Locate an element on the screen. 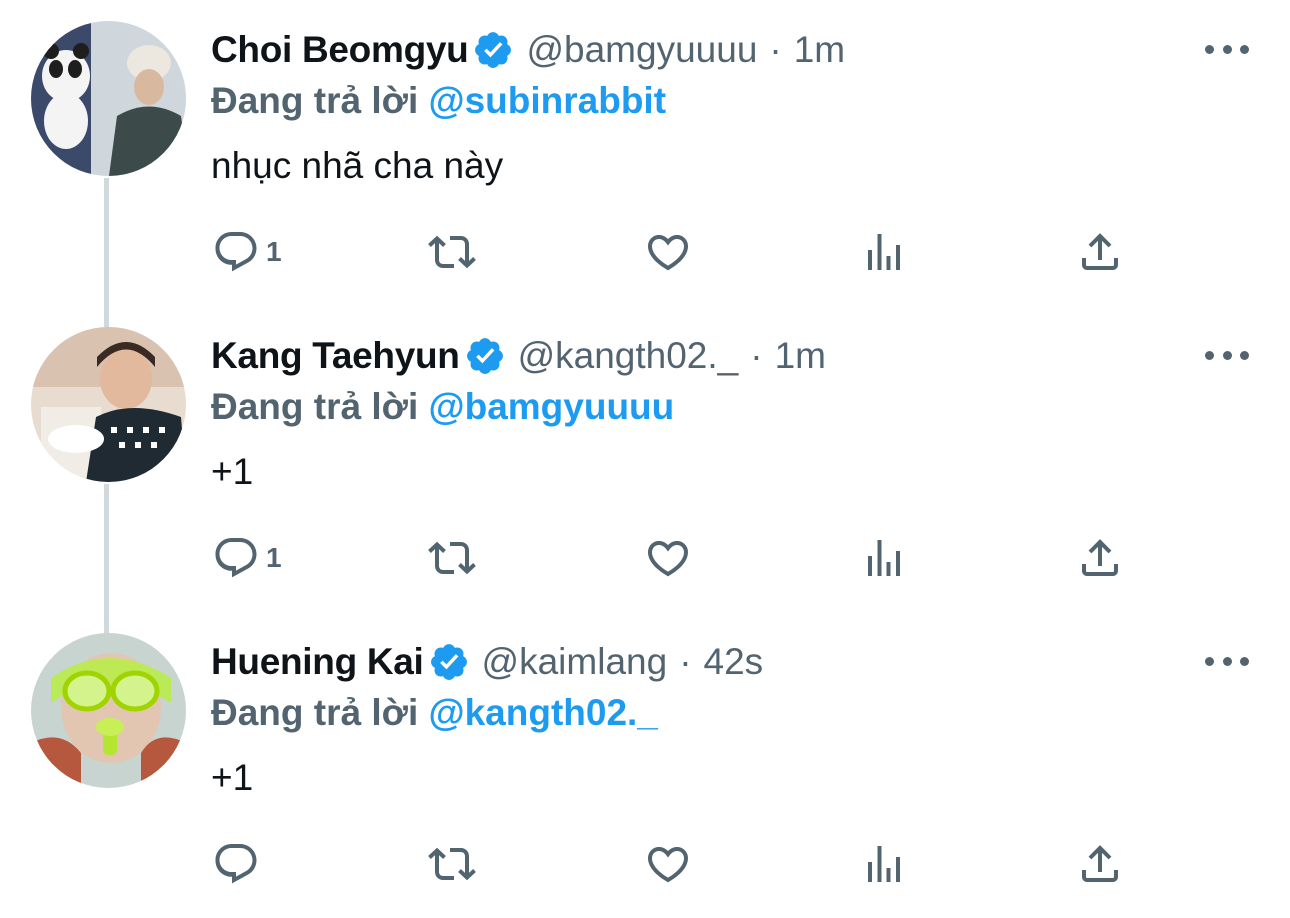 The image size is (1290, 918). timestamp: 42s is located at coordinates (734, 662).